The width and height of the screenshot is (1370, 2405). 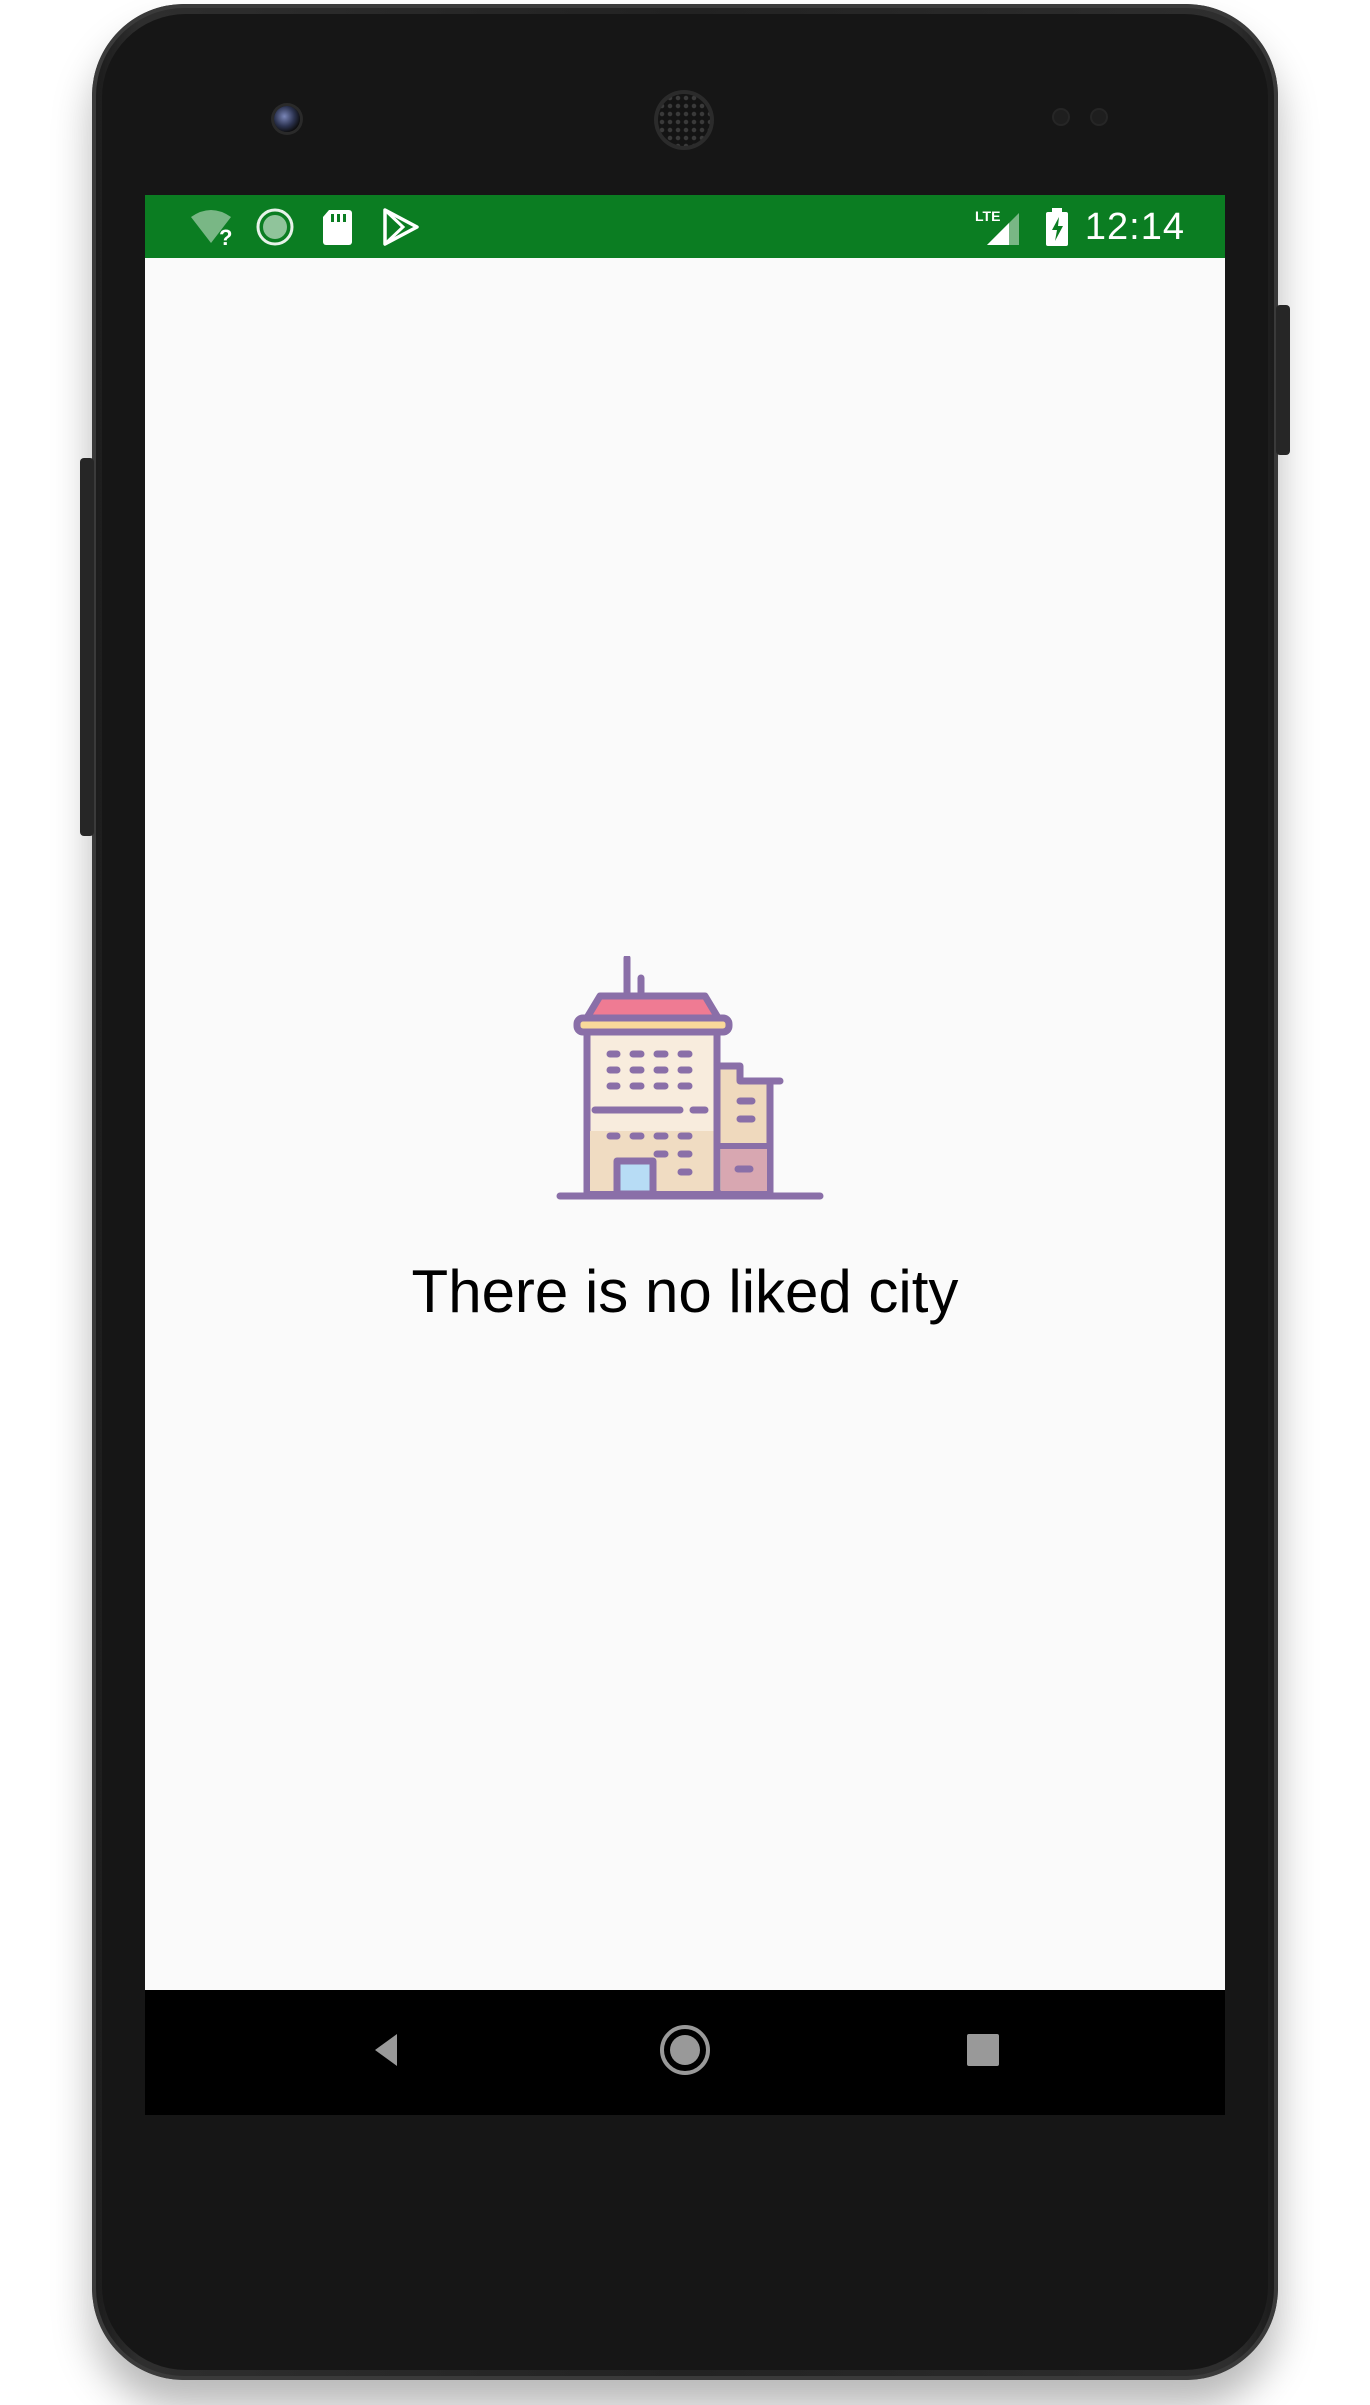 I want to click on home-icon, so click(x=685, y=2052).